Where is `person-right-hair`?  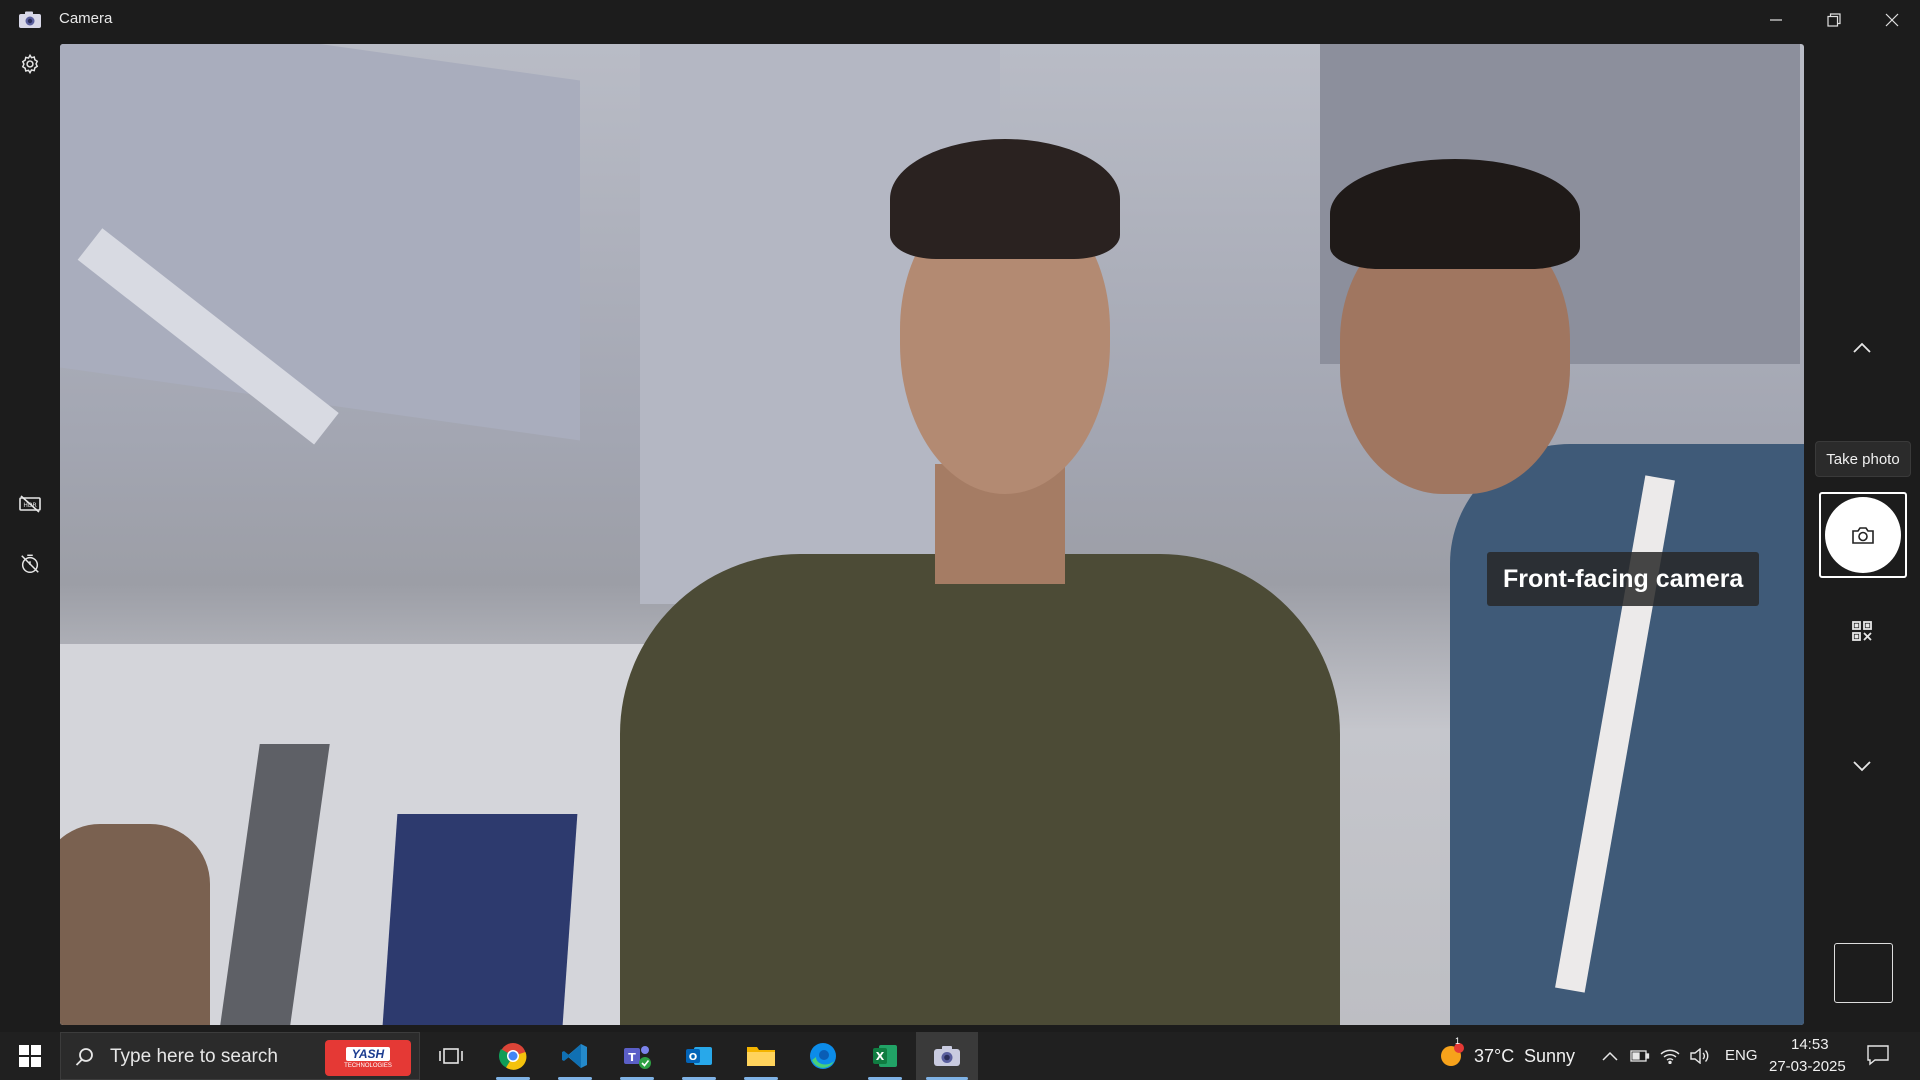
person-right-hair is located at coordinates (1455, 214).